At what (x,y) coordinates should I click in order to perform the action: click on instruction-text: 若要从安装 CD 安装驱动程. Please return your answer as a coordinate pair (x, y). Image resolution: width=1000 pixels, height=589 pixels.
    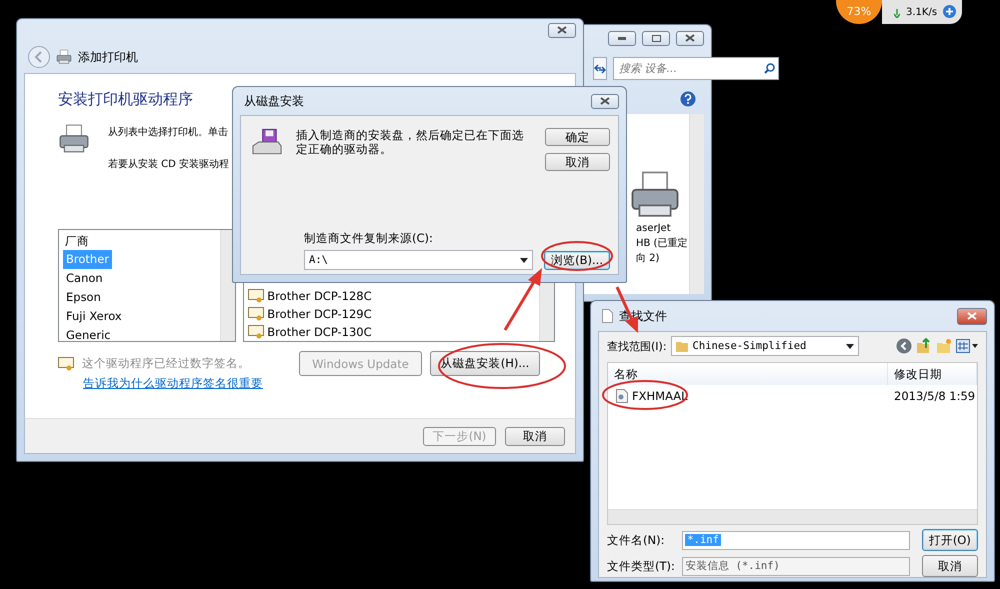
    Looking at the image, I should click on (169, 164).